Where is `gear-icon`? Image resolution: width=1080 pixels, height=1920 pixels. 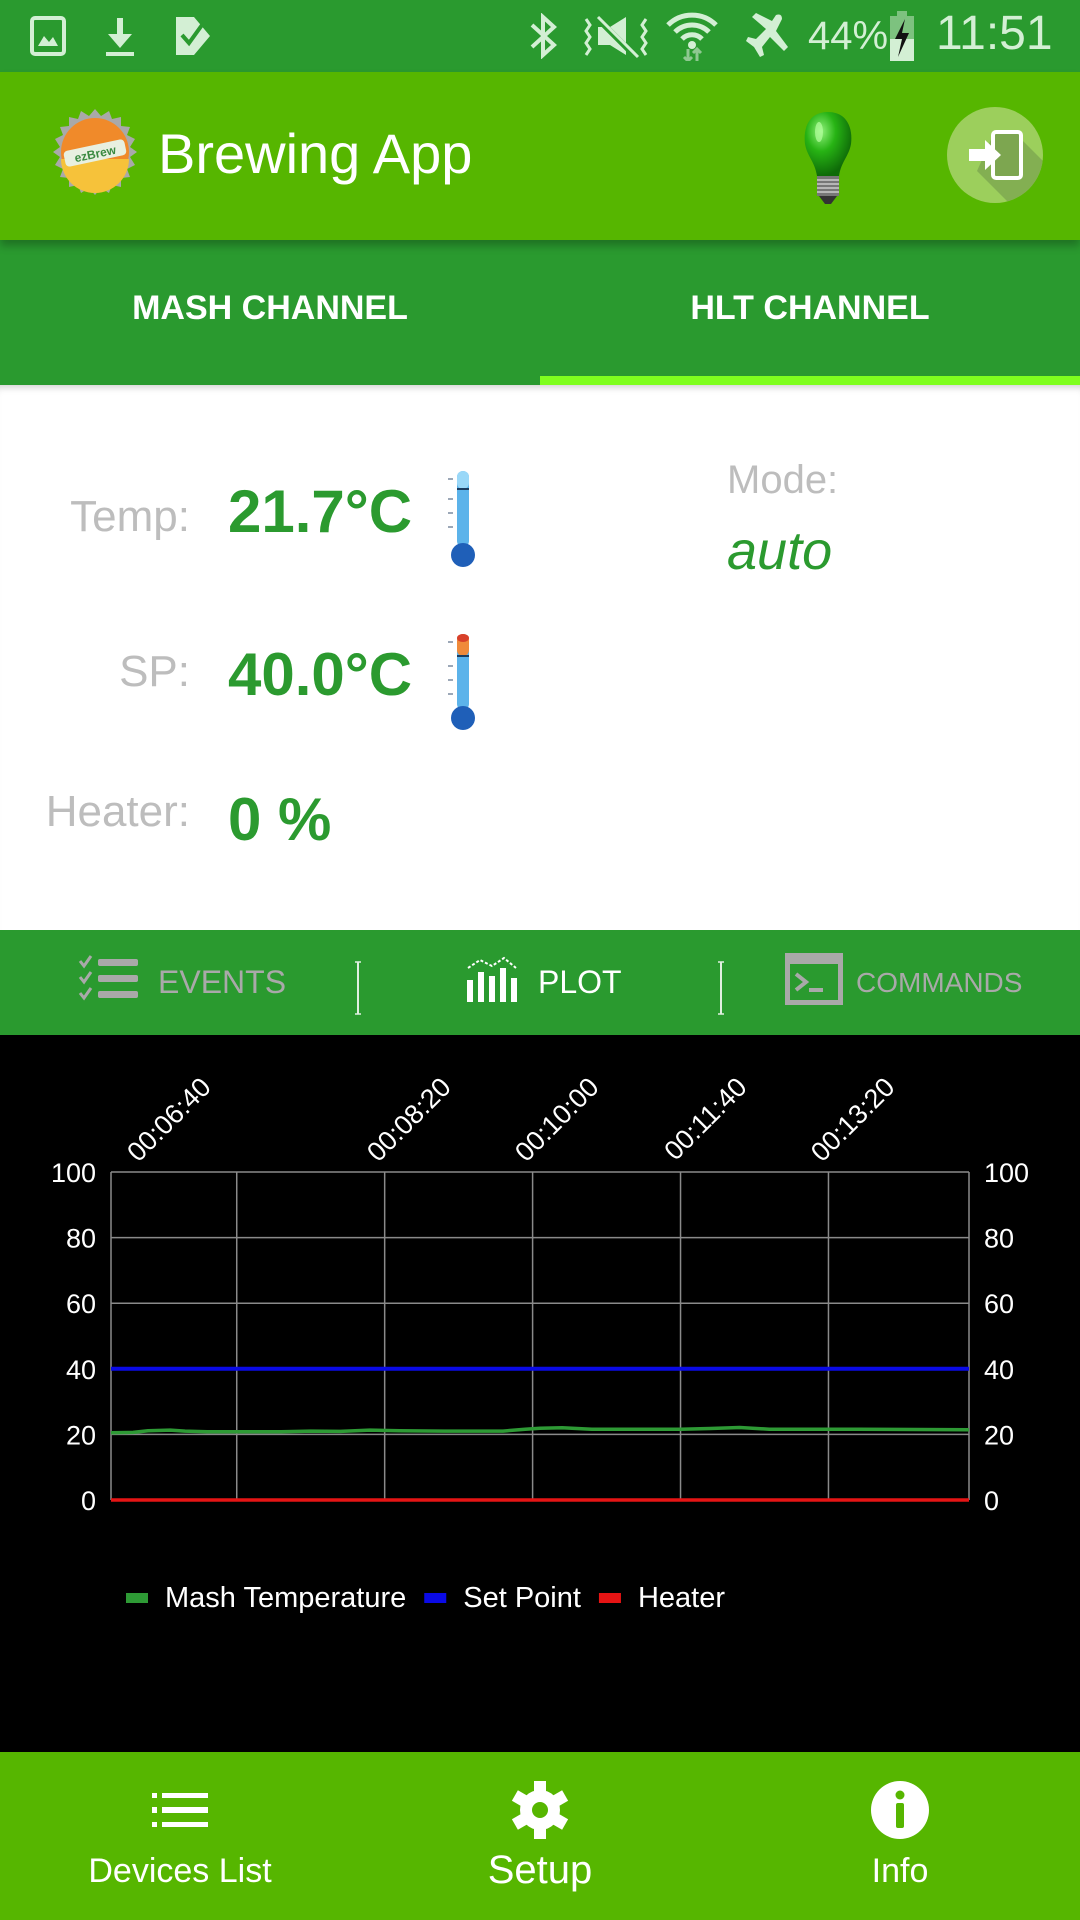
gear-icon is located at coordinates (540, 1810).